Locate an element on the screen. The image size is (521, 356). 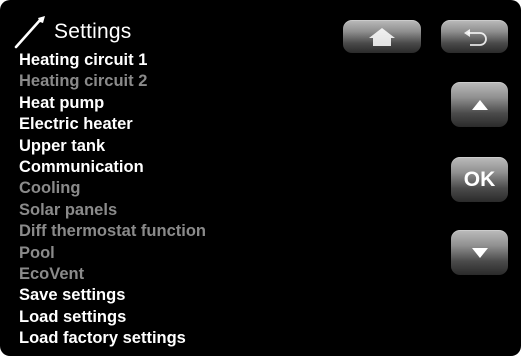
menu-item: Solar panels is located at coordinates (68, 209).